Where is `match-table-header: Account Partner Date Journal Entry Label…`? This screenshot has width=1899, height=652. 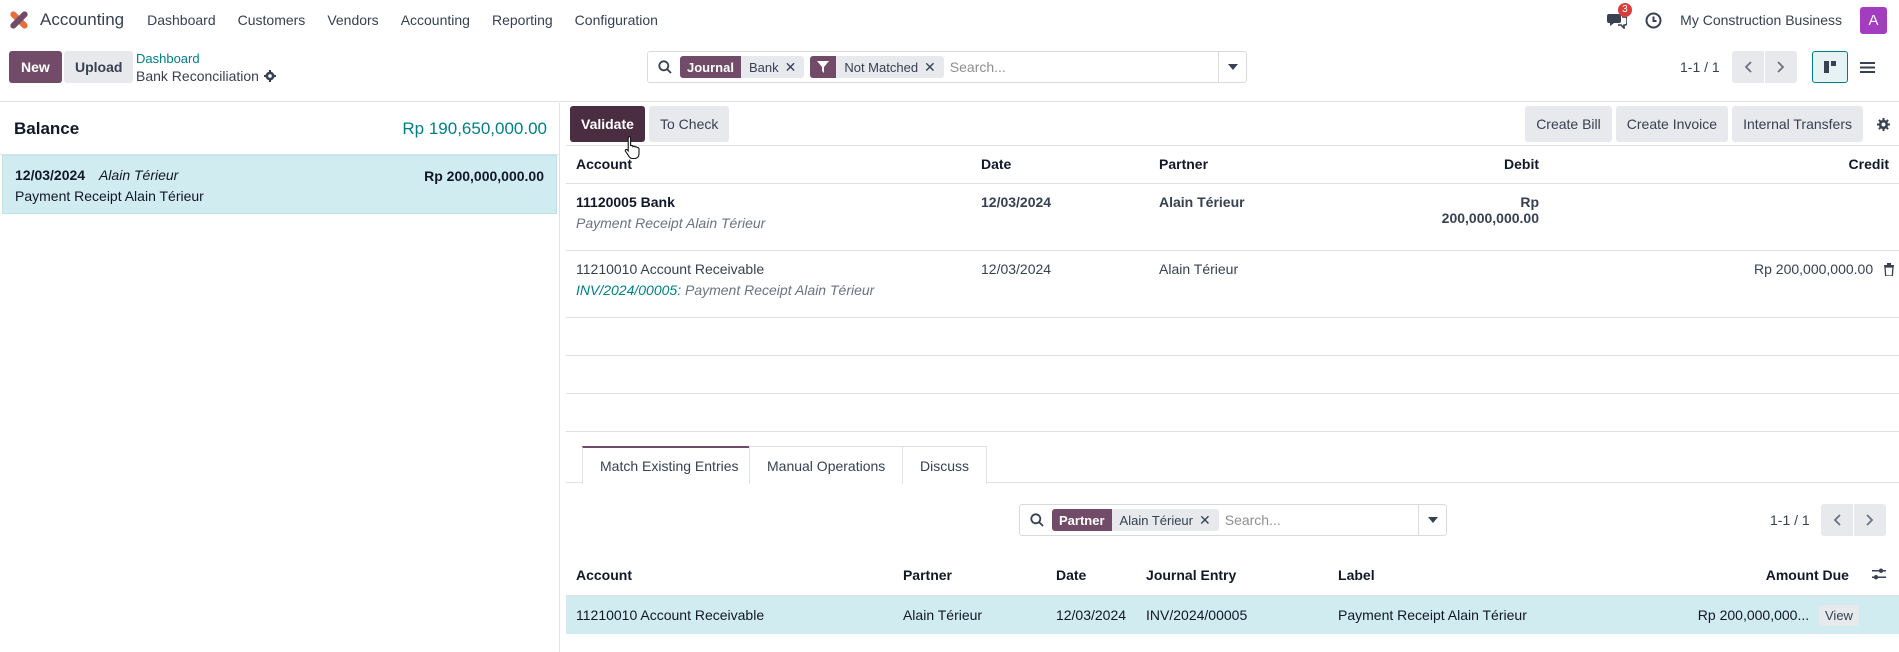
match-table-header: Account Partner Date Journal Entry Label… is located at coordinates (1232, 576).